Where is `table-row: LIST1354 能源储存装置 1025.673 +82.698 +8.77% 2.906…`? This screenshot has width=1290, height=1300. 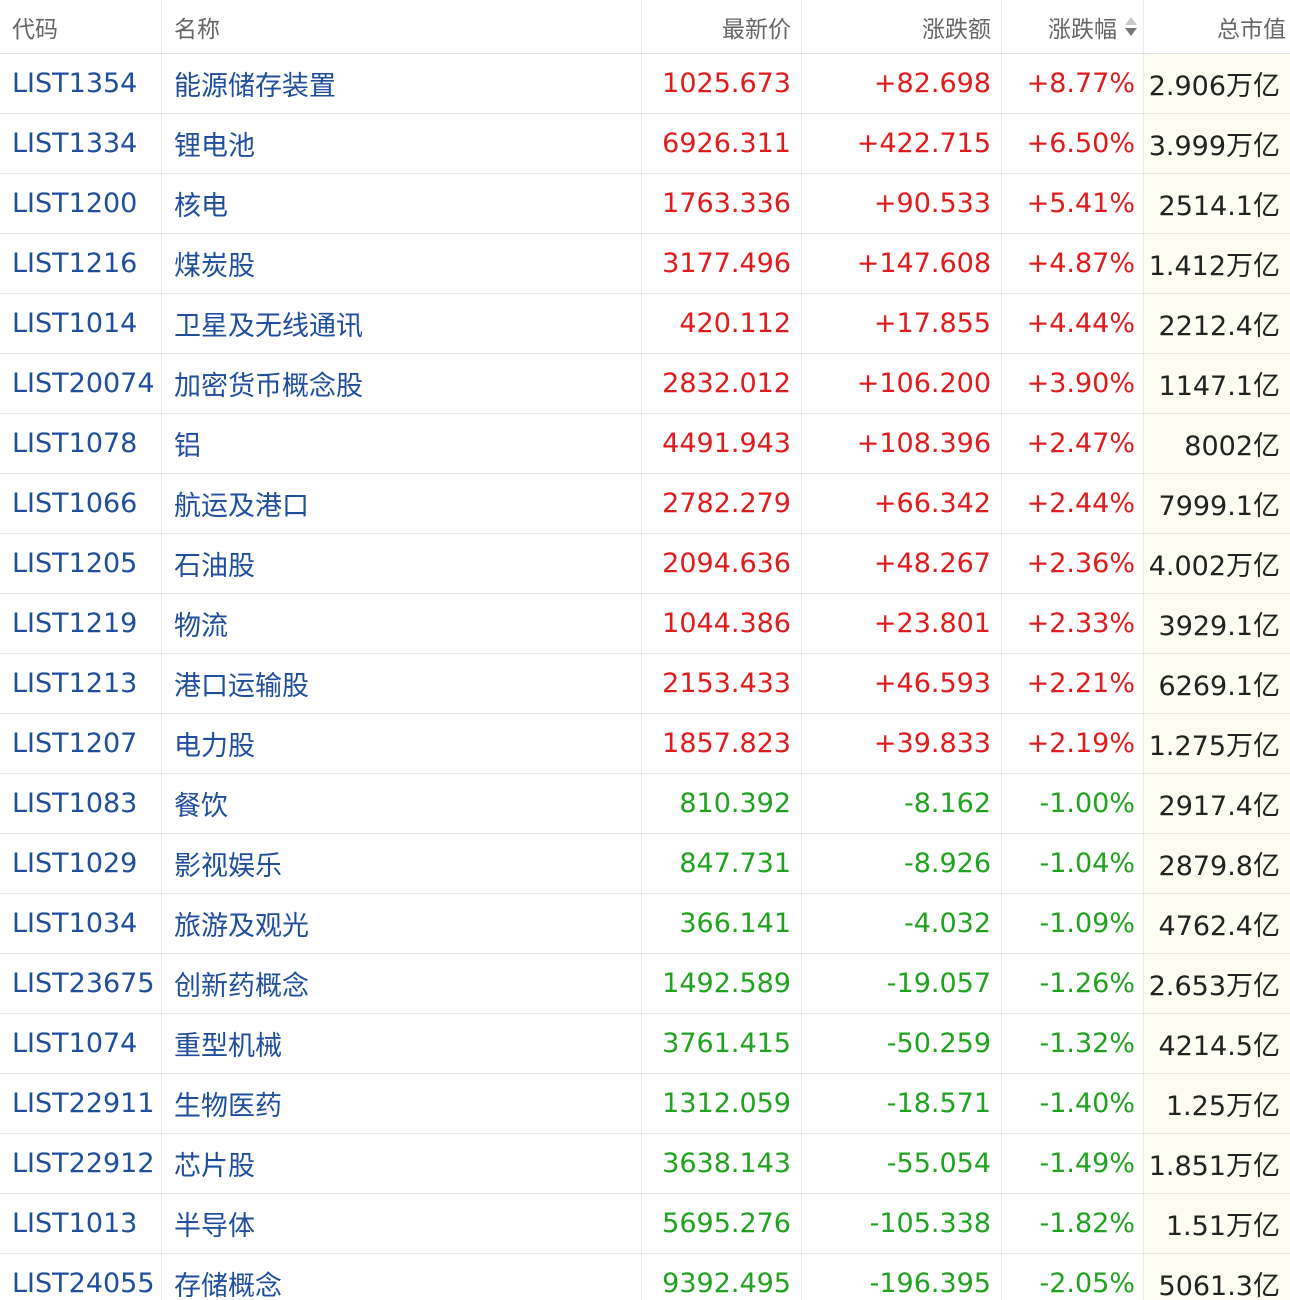 table-row: LIST1354 能源储存装置 1025.673 +82.698 +8.77% 2.906… is located at coordinates (645, 84).